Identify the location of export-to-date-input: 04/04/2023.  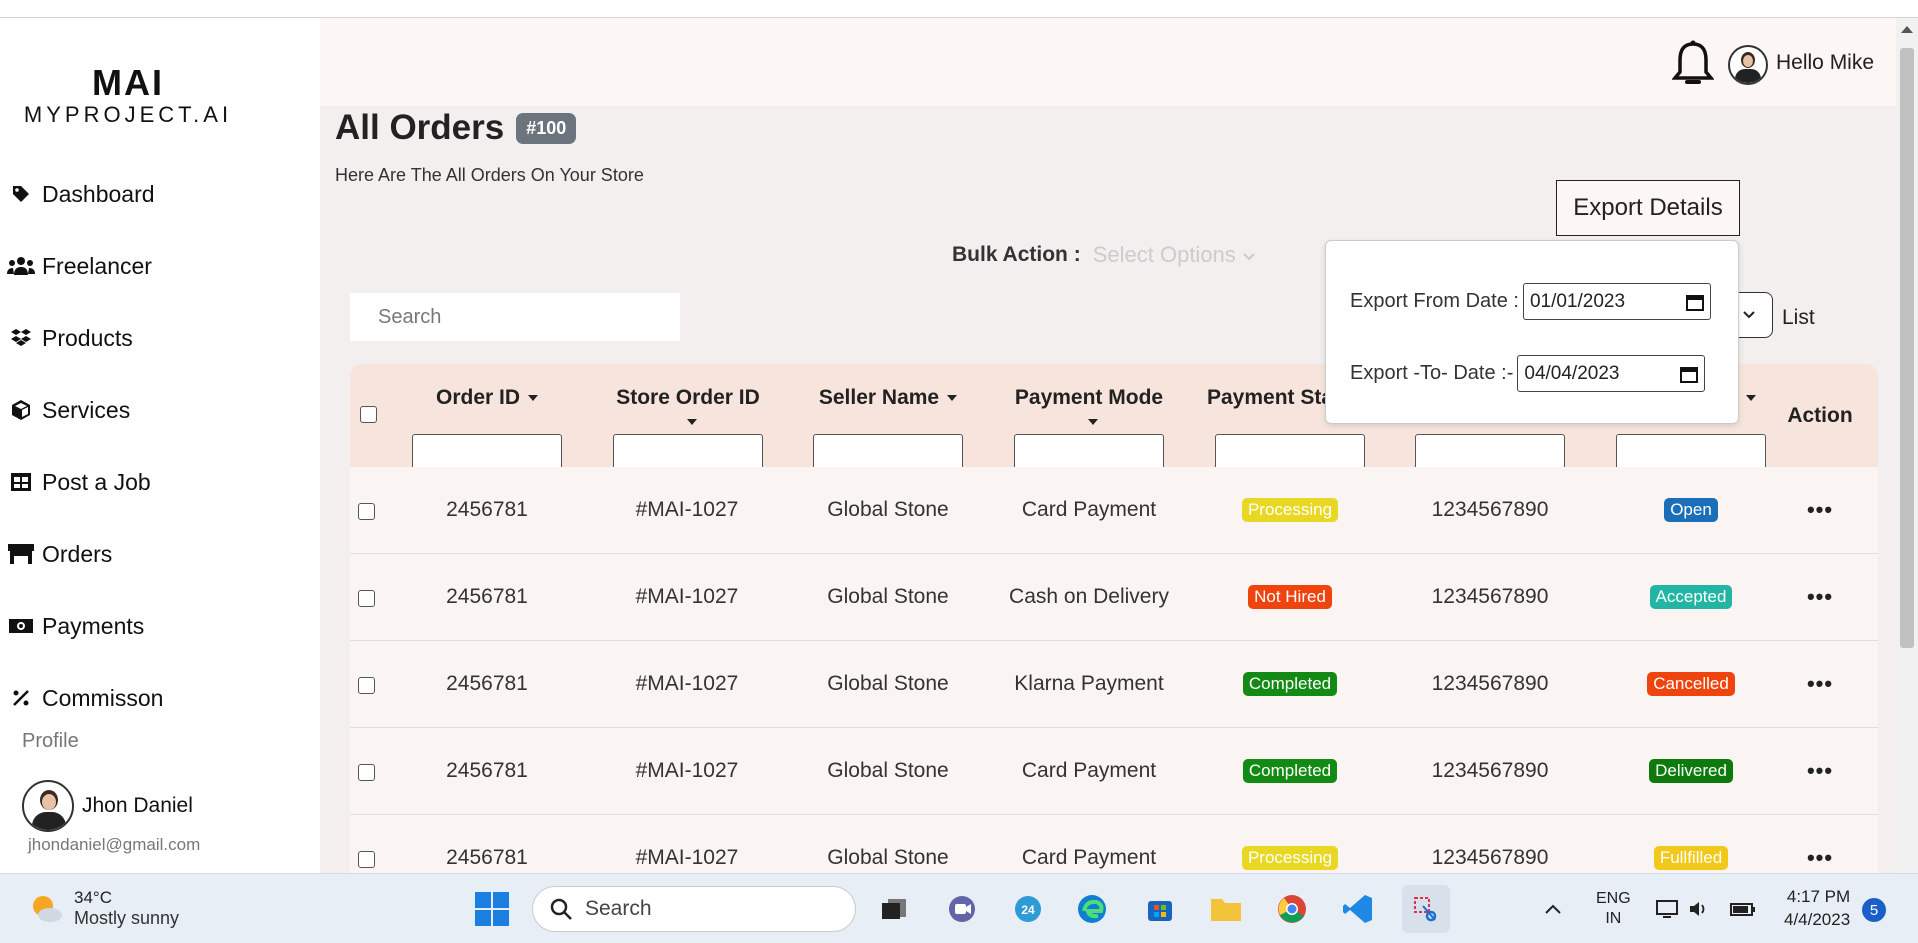
(1611, 373).